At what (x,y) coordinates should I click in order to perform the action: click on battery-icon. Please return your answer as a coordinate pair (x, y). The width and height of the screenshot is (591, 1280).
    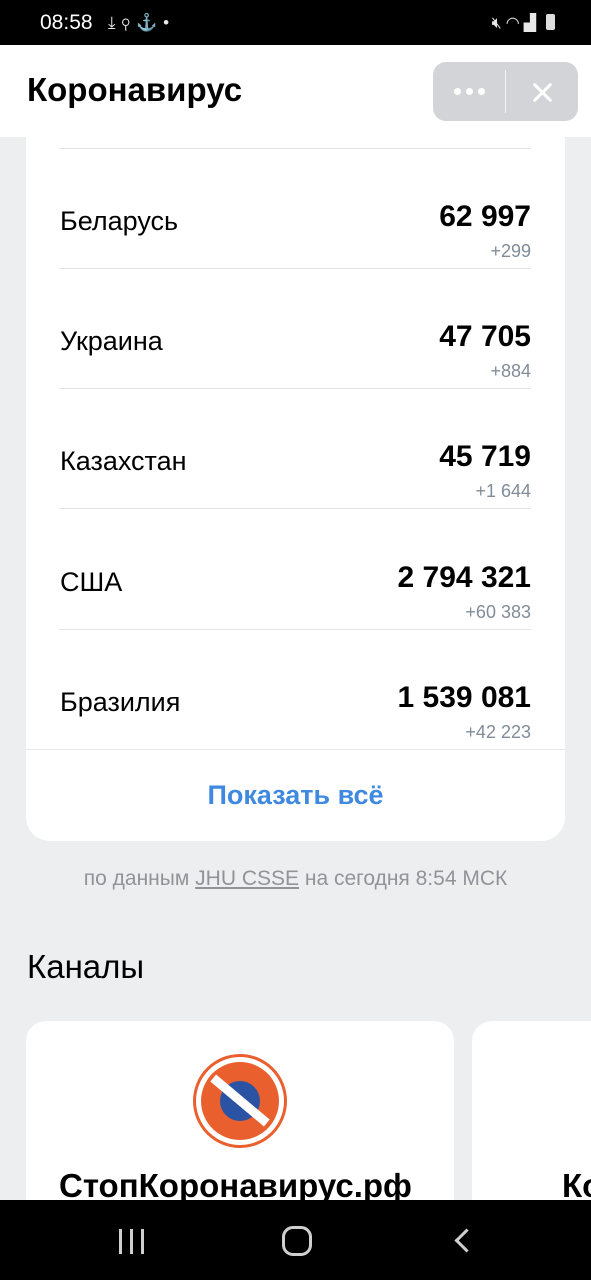
    Looking at the image, I should click on (550, 22).